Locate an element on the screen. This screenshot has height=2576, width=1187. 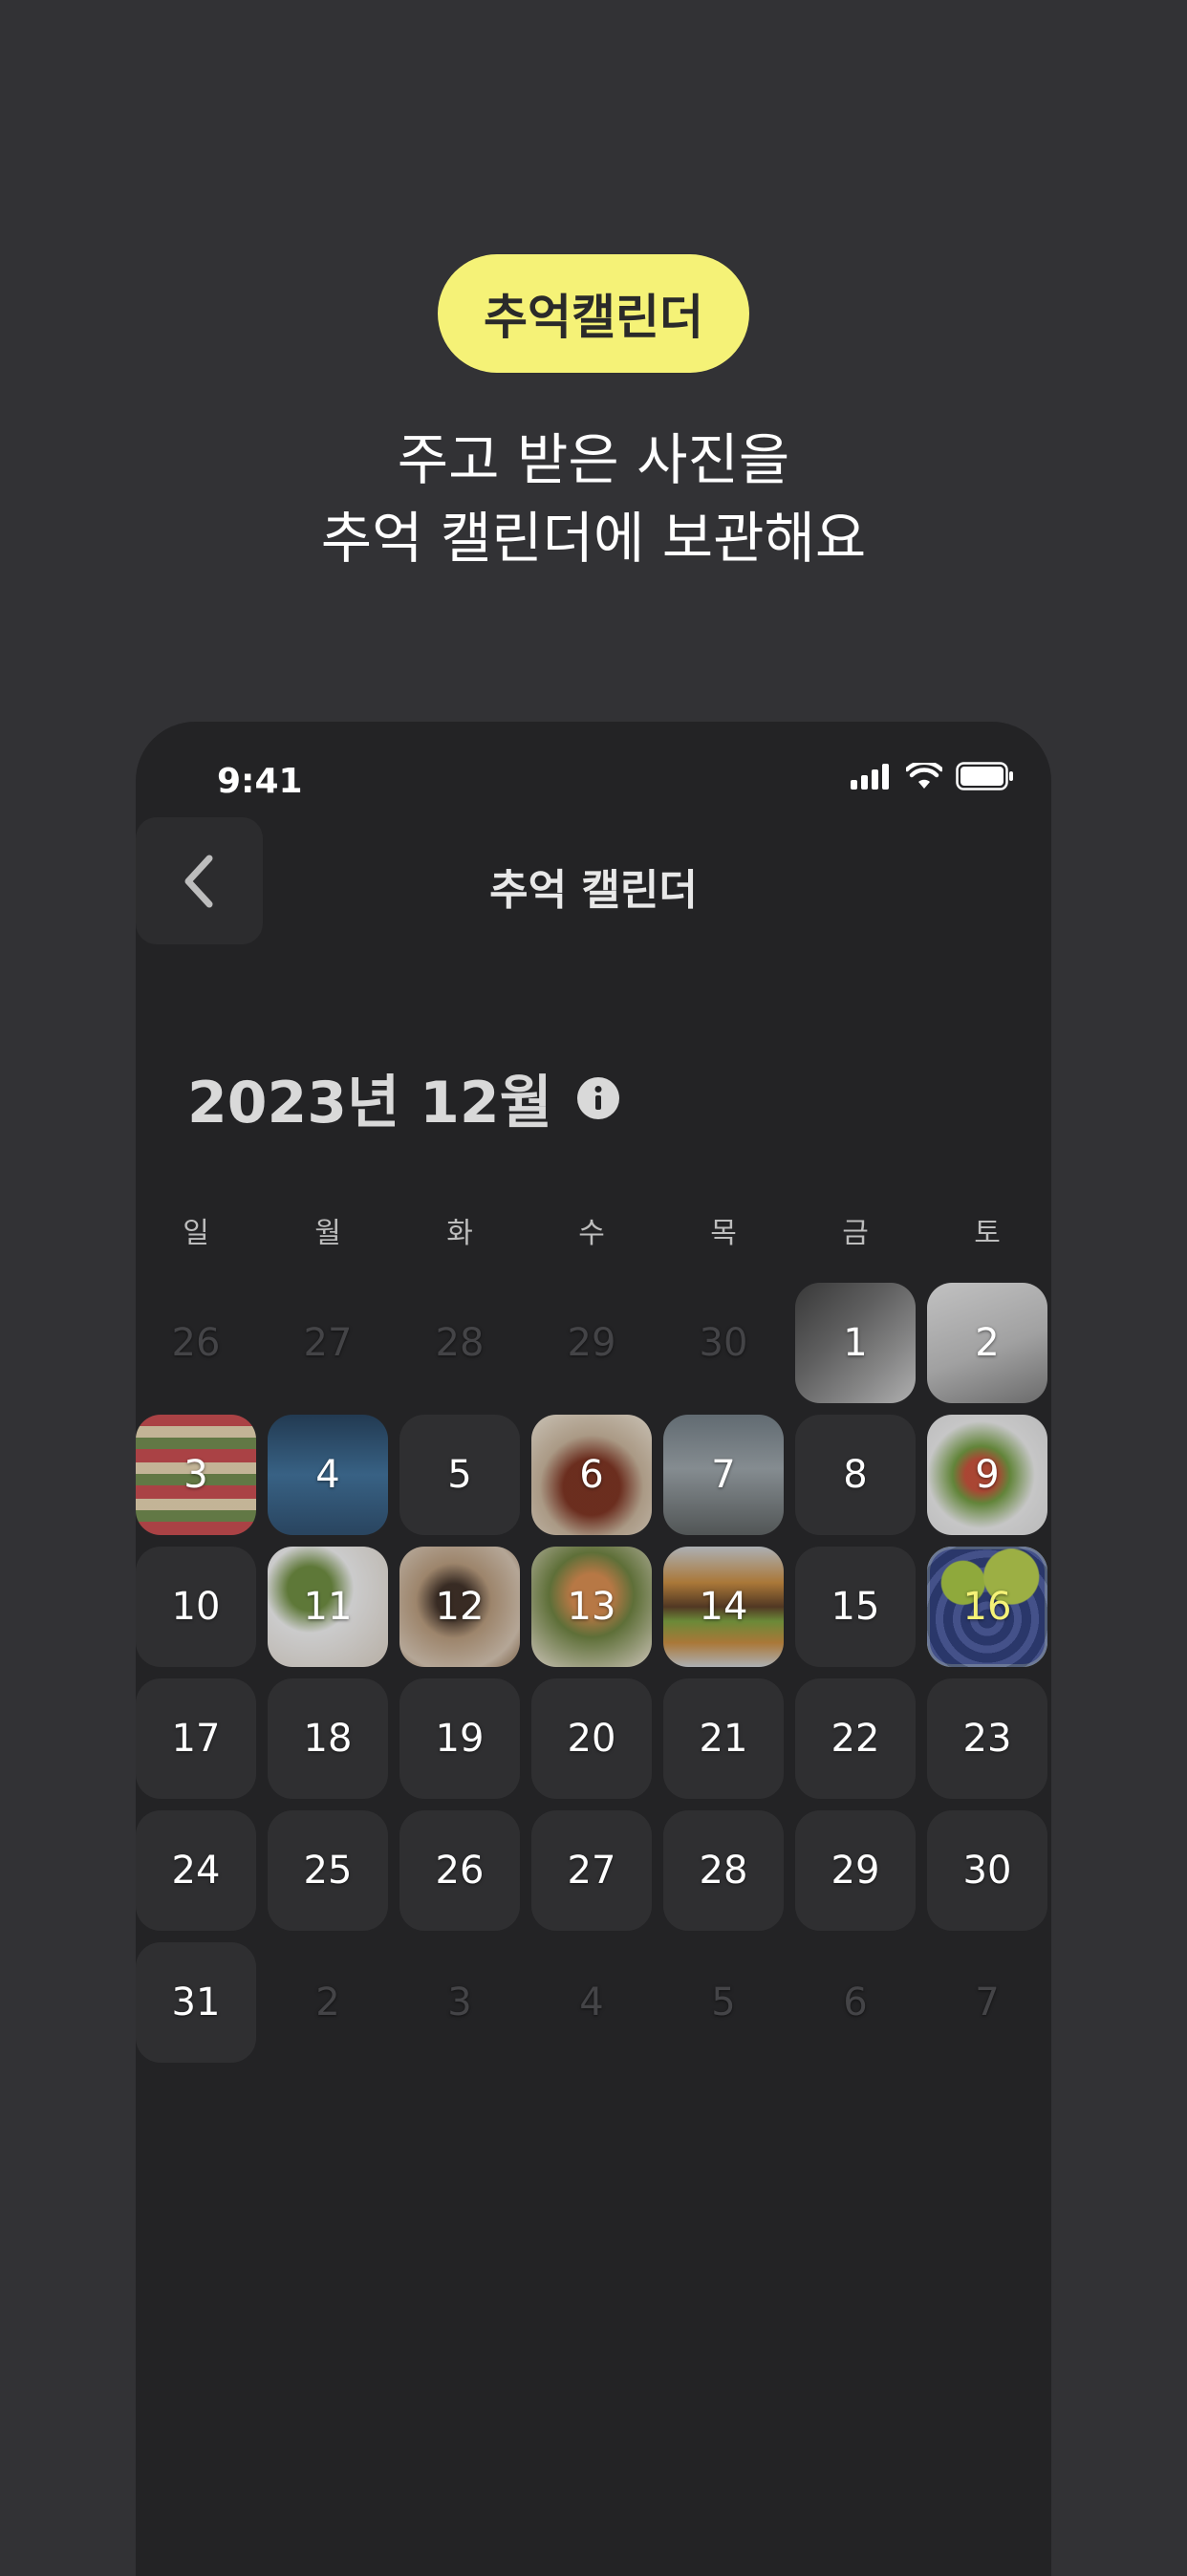
calendar-day: 20 is located at coordinates (591, 1739).